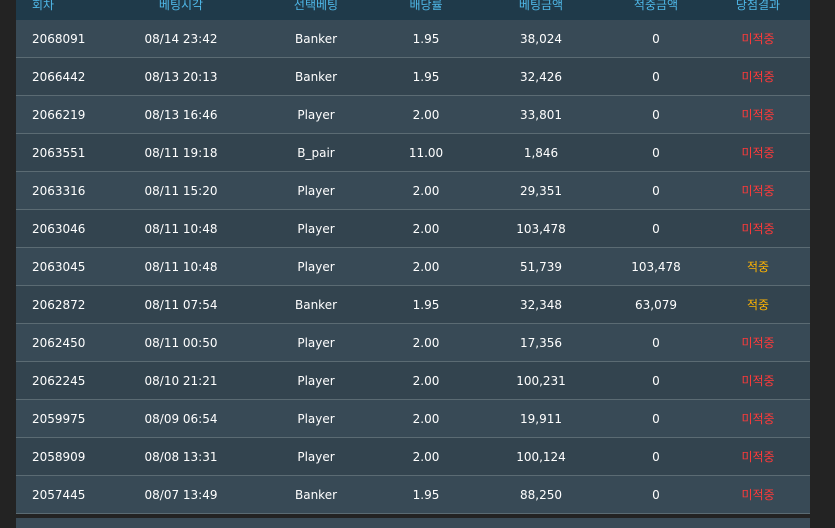 The width and height of the screenshot is (835, 528). I want to click on table-row: 2068091 08/14 23:42 Banker 1.95 38,024 0 미적중, so click(413, 39).